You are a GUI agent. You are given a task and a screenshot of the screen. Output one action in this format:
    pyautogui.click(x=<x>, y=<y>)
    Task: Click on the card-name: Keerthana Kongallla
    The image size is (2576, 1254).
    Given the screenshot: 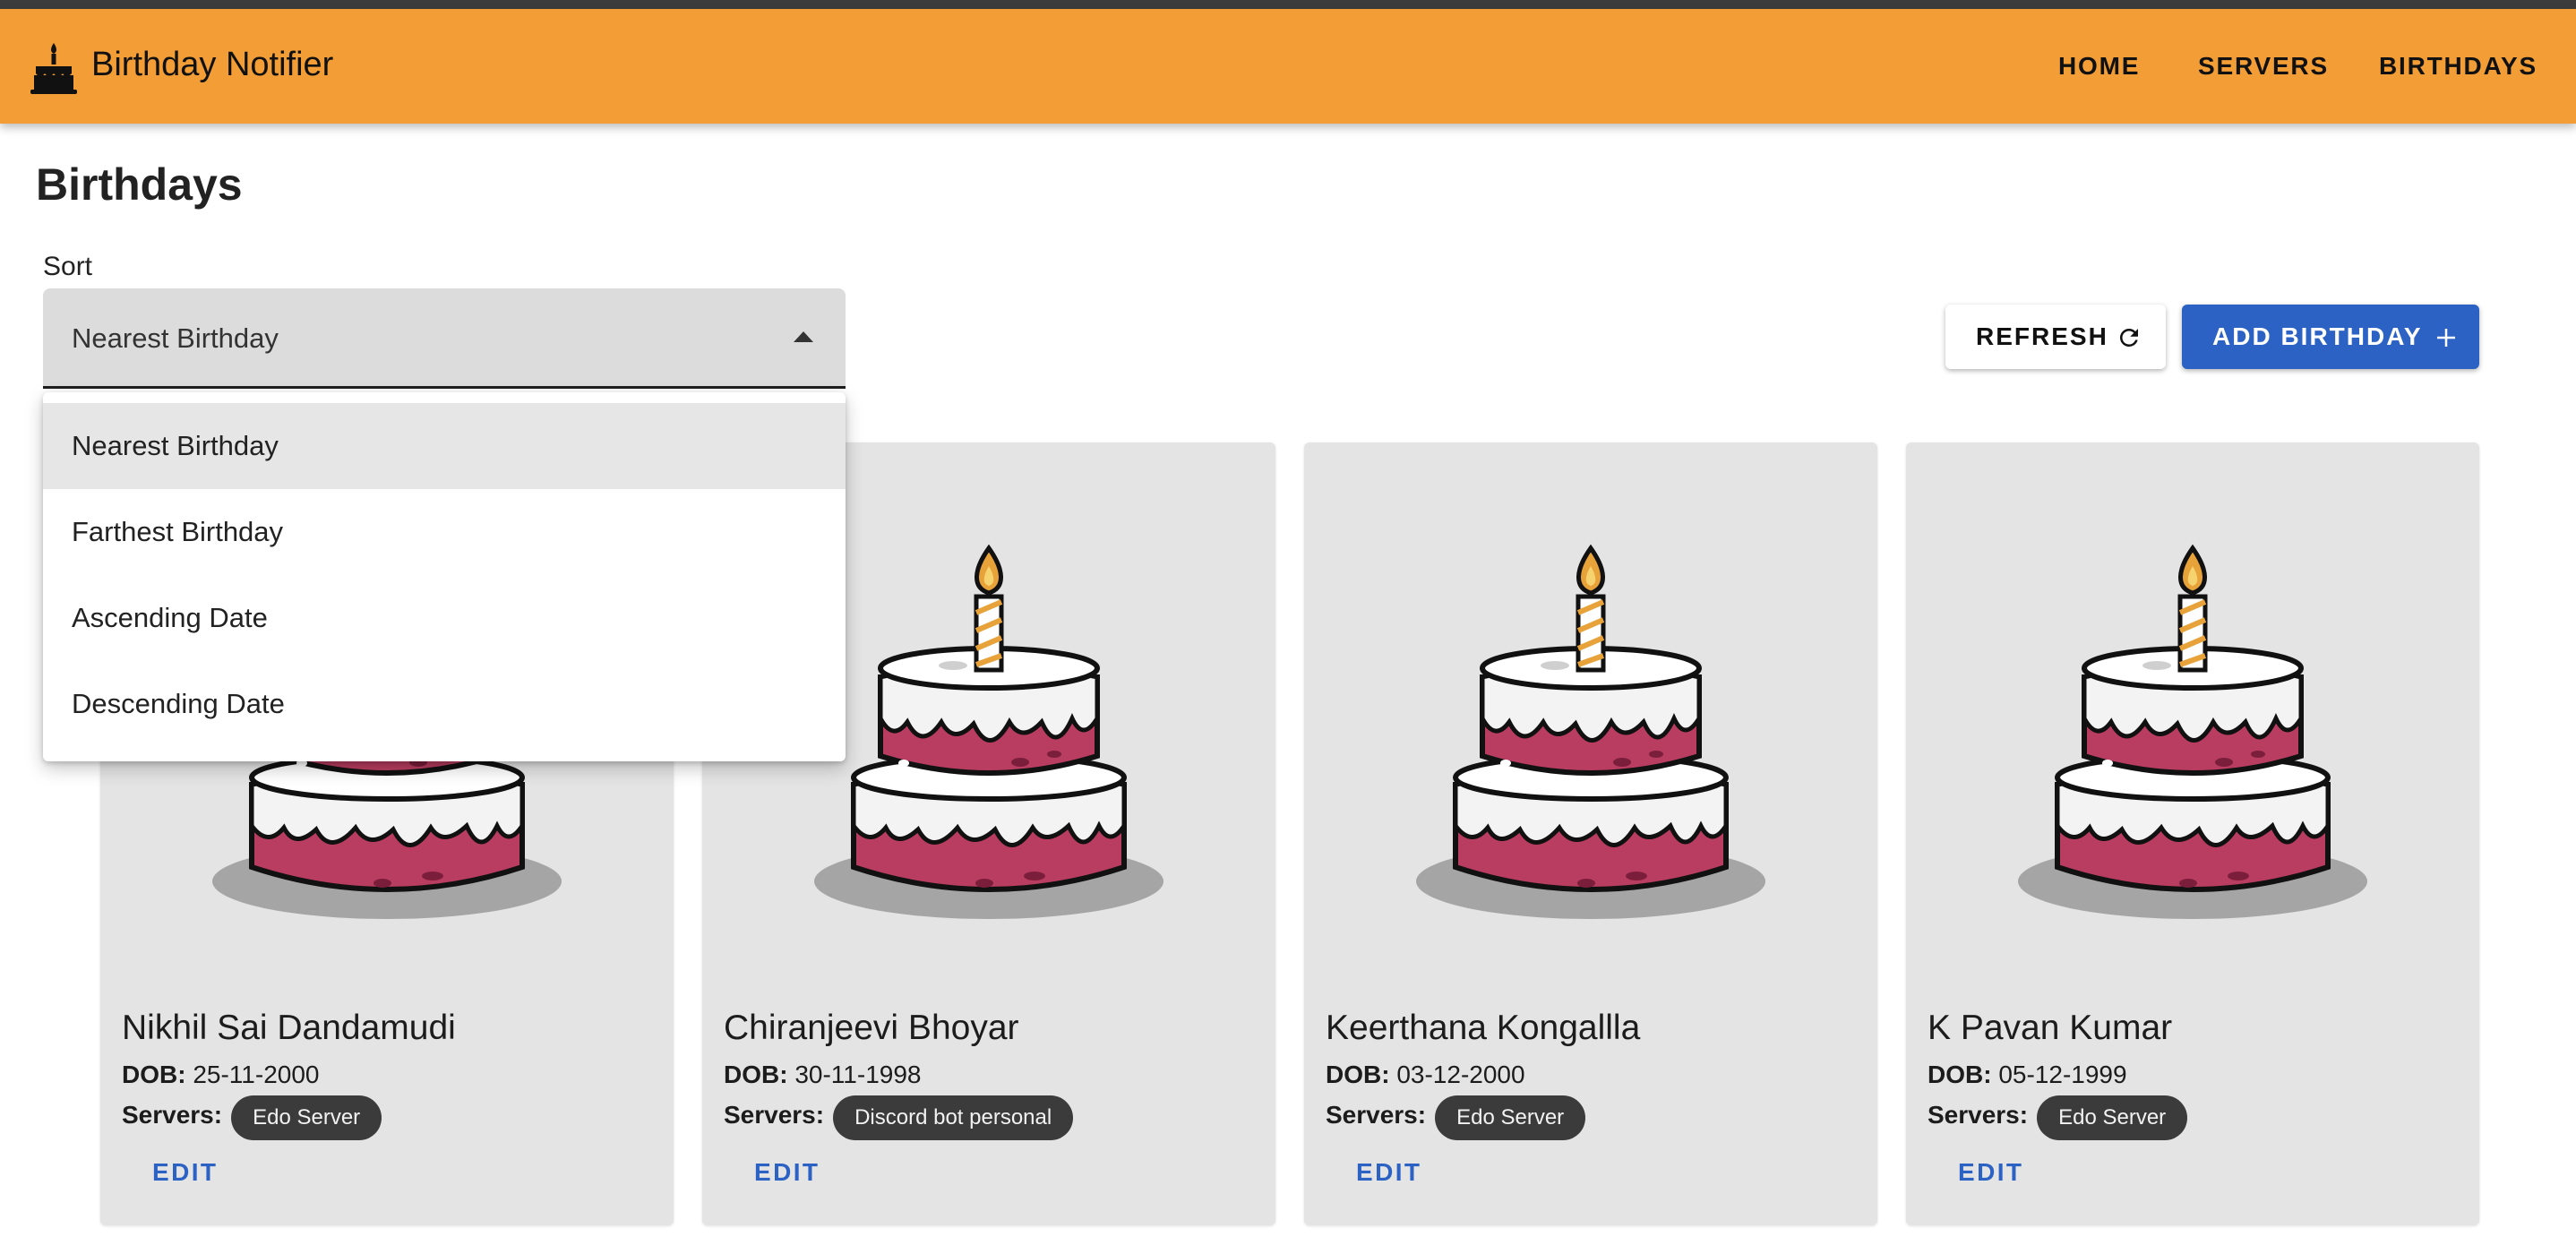 What is the action you would take?
    pyautogui.click(x=1483, y=1028)
    